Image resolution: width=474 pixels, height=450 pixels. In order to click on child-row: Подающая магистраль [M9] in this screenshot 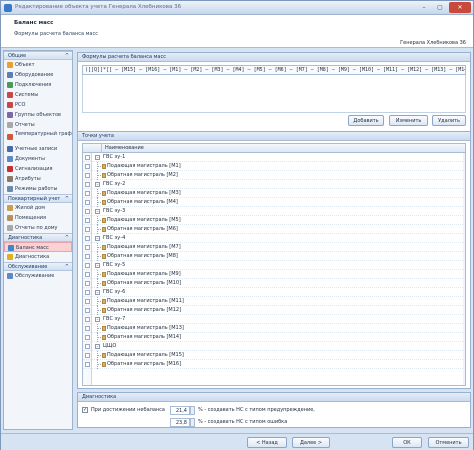, I will do `click(274, 274)`.